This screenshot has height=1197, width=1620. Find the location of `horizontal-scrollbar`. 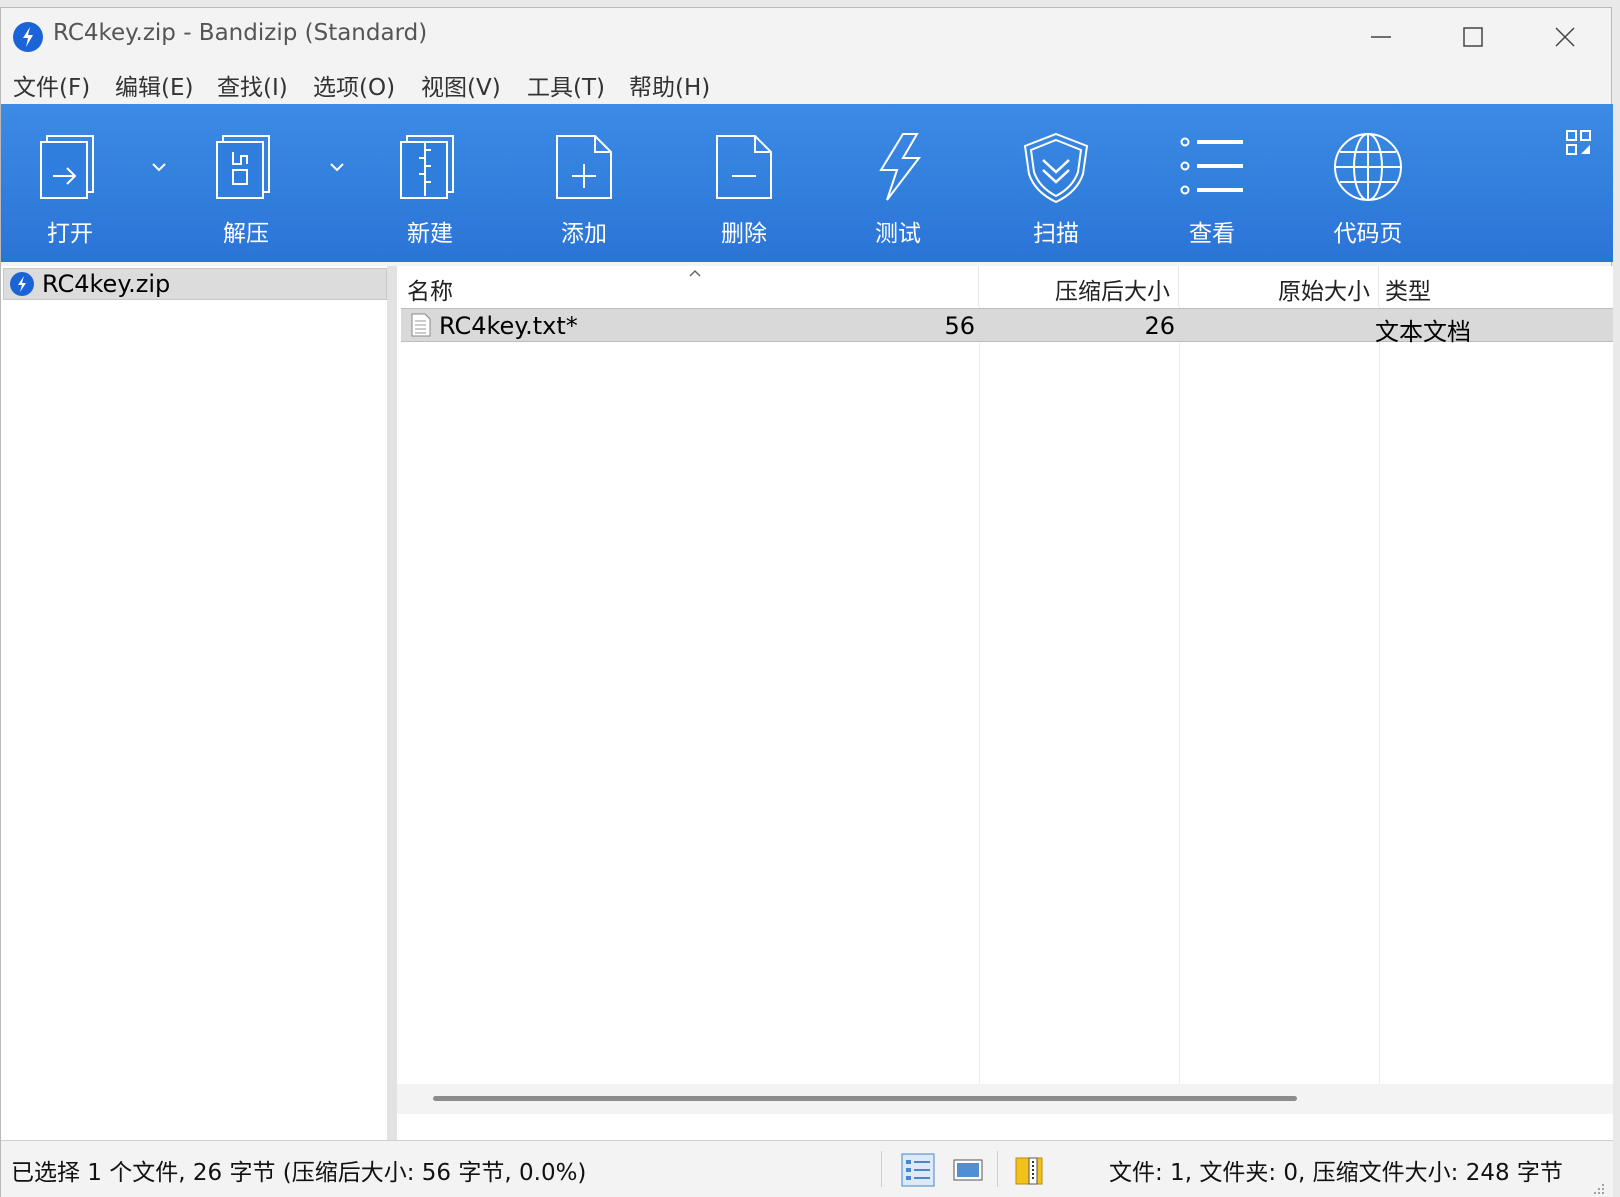

horizontal-scrollbar is located at coordinates (1005, 1099).